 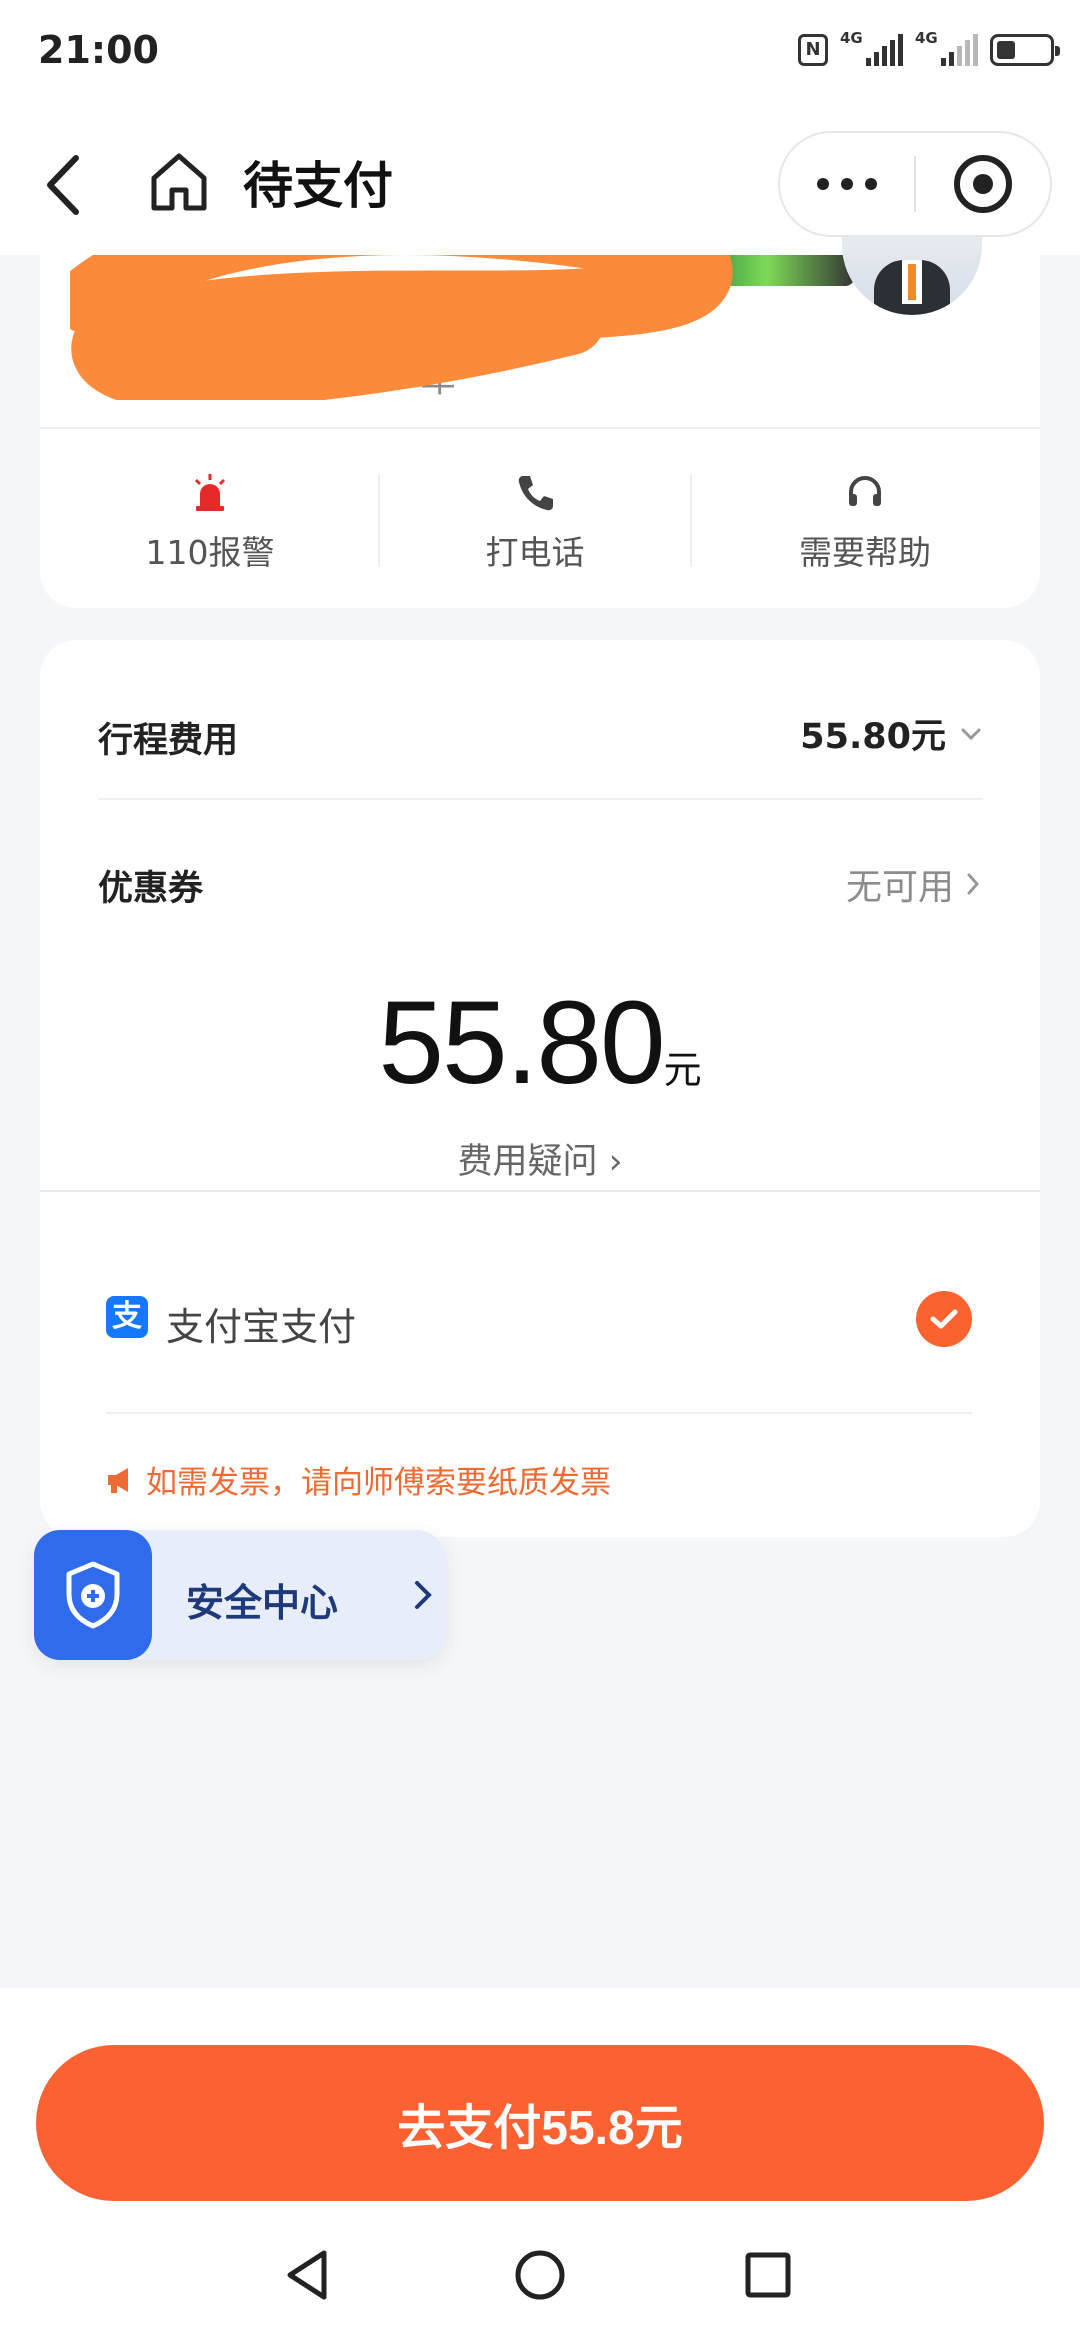 What do you see at coordinates (691, 521) in the screenshot?
I see `action-separator` at bounding box center [691, 521].